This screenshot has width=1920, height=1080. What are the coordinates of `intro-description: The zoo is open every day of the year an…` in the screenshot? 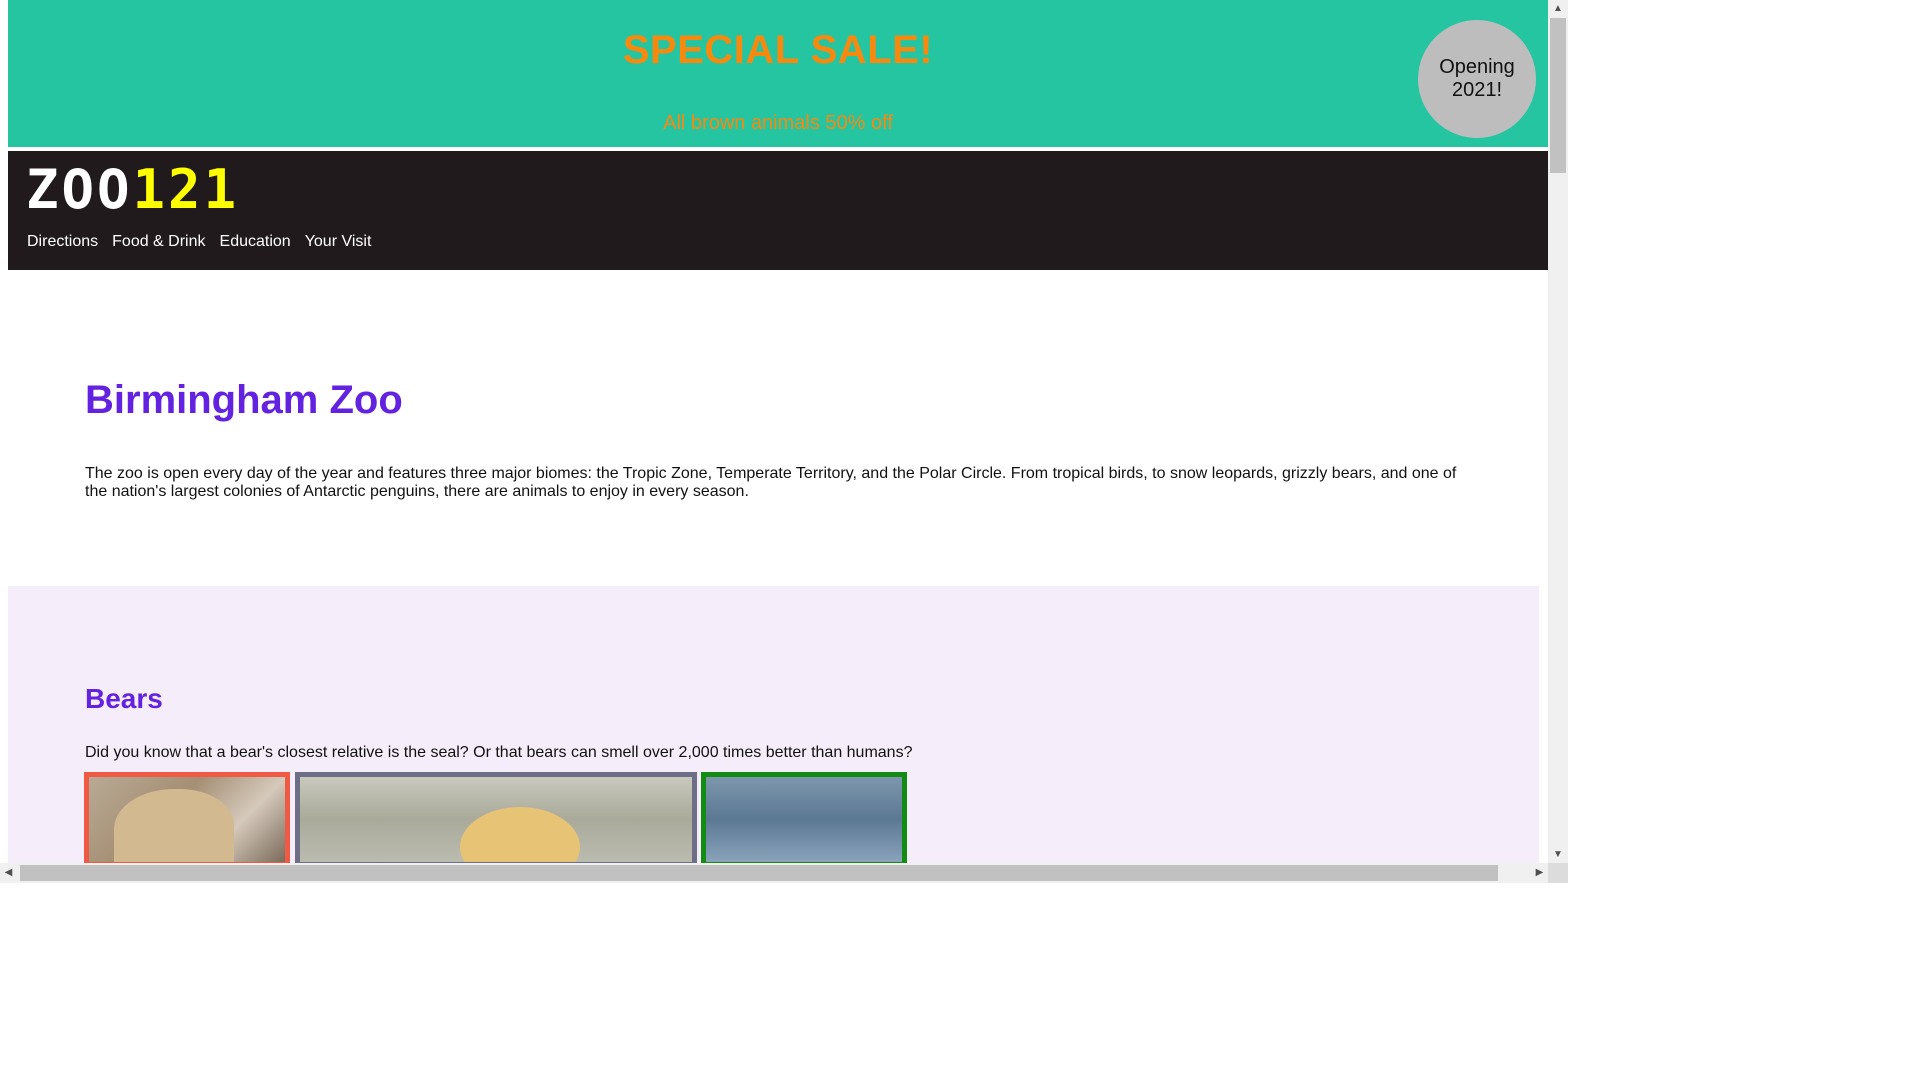 It's located at (771, 482).